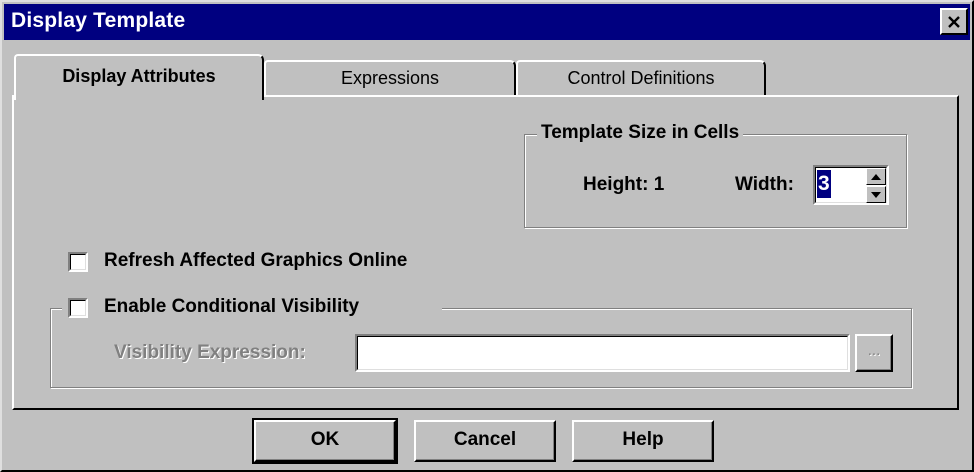 This screenshot has width=974, height=472. I want to click on visibility-expression-input, so click(602, 353).